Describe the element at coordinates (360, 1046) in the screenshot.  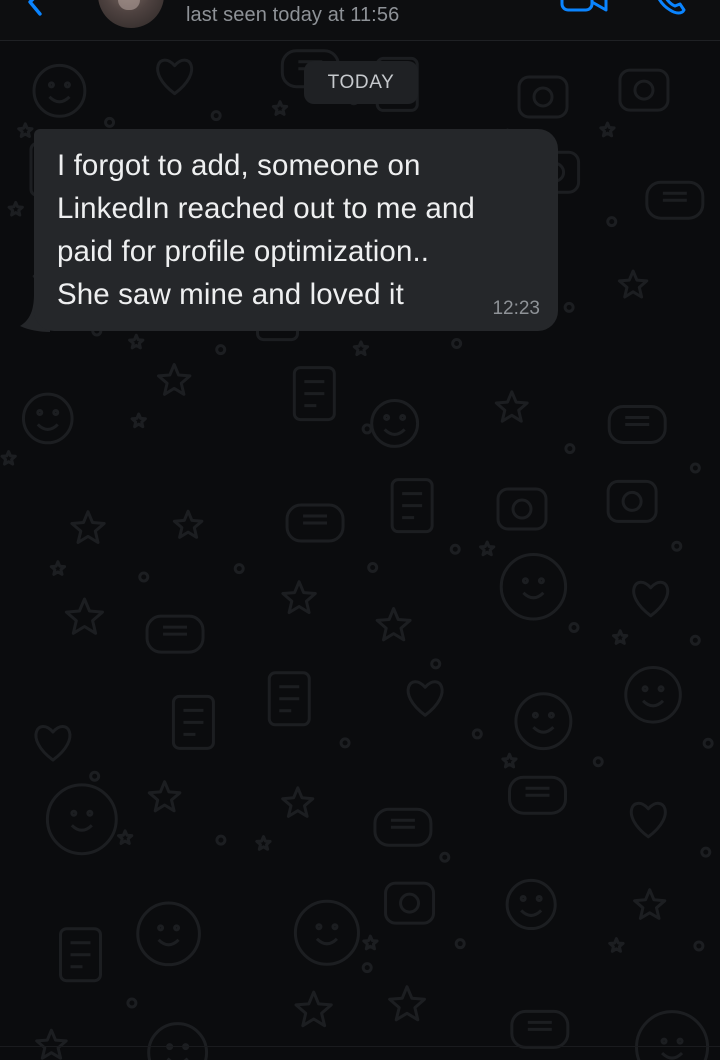
I see `input-bar-divider` at that location.